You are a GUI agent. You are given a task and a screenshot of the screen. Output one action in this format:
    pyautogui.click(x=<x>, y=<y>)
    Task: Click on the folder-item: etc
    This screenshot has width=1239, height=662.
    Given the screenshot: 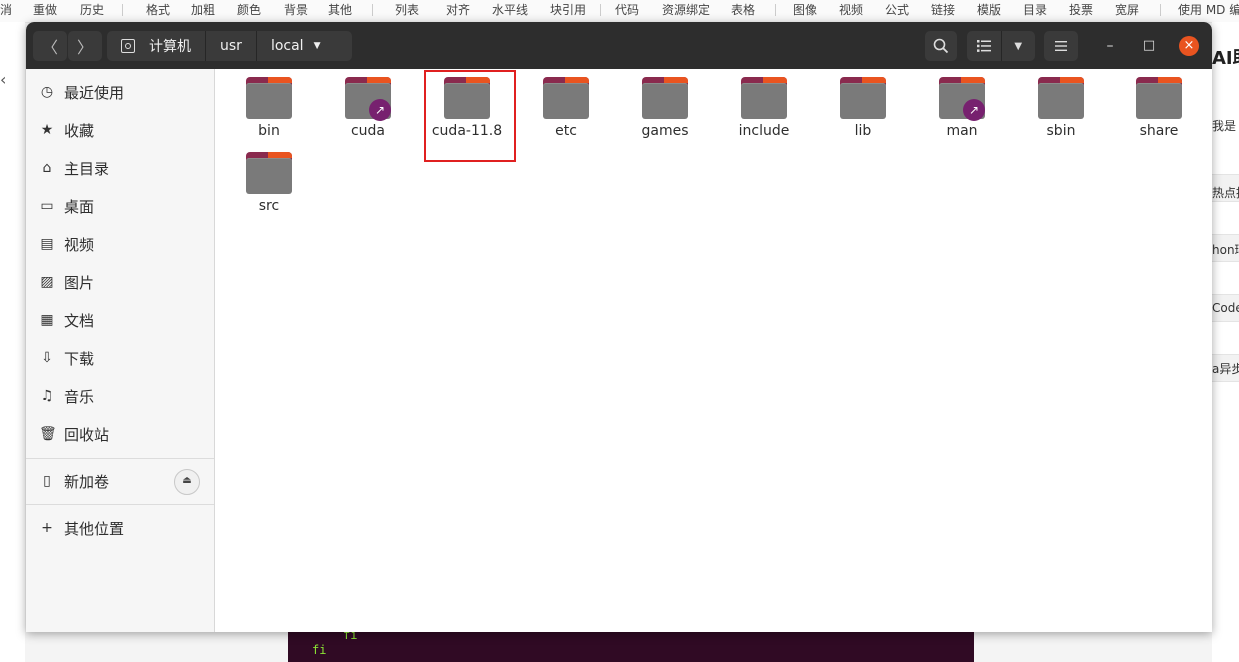 What is the action you would take?
    pyautogui.click(x=566, y=108)
    